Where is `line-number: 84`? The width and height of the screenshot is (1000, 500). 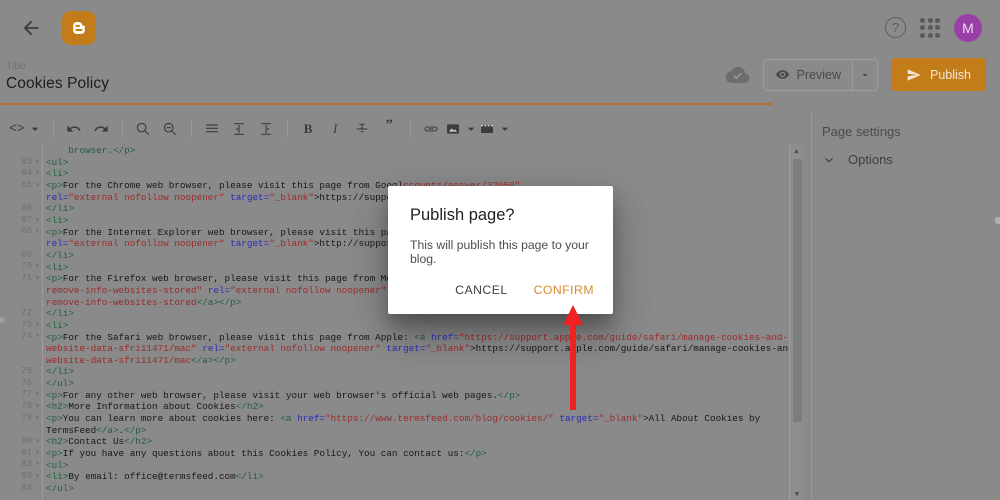 line-number: 84 is located at coordinates (26, 487).